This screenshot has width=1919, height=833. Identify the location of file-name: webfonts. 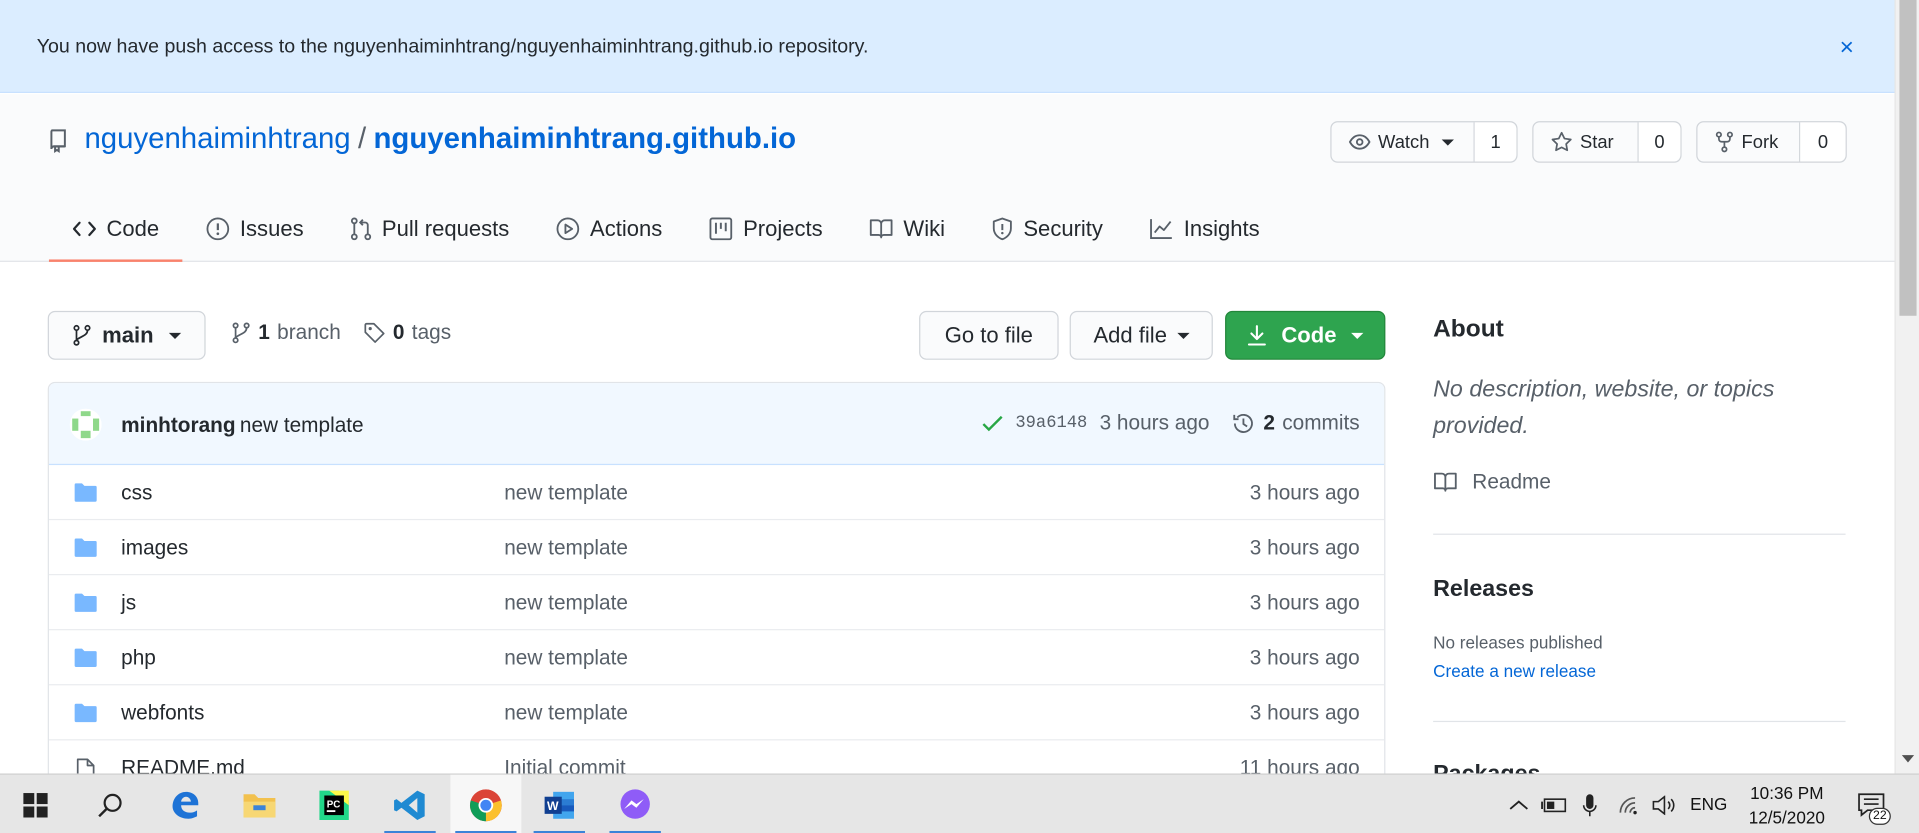
(162, 713).